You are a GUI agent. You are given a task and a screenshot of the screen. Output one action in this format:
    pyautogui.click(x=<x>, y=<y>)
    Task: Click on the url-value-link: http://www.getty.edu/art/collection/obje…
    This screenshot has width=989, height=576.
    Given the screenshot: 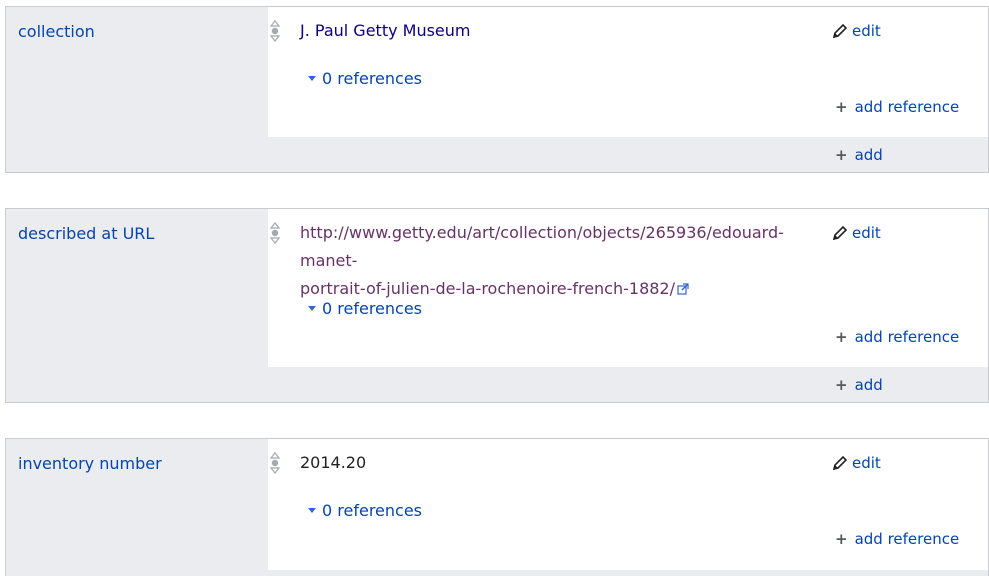 What is the action you would take?
    pyautogui.click(x=542, y=260)
    